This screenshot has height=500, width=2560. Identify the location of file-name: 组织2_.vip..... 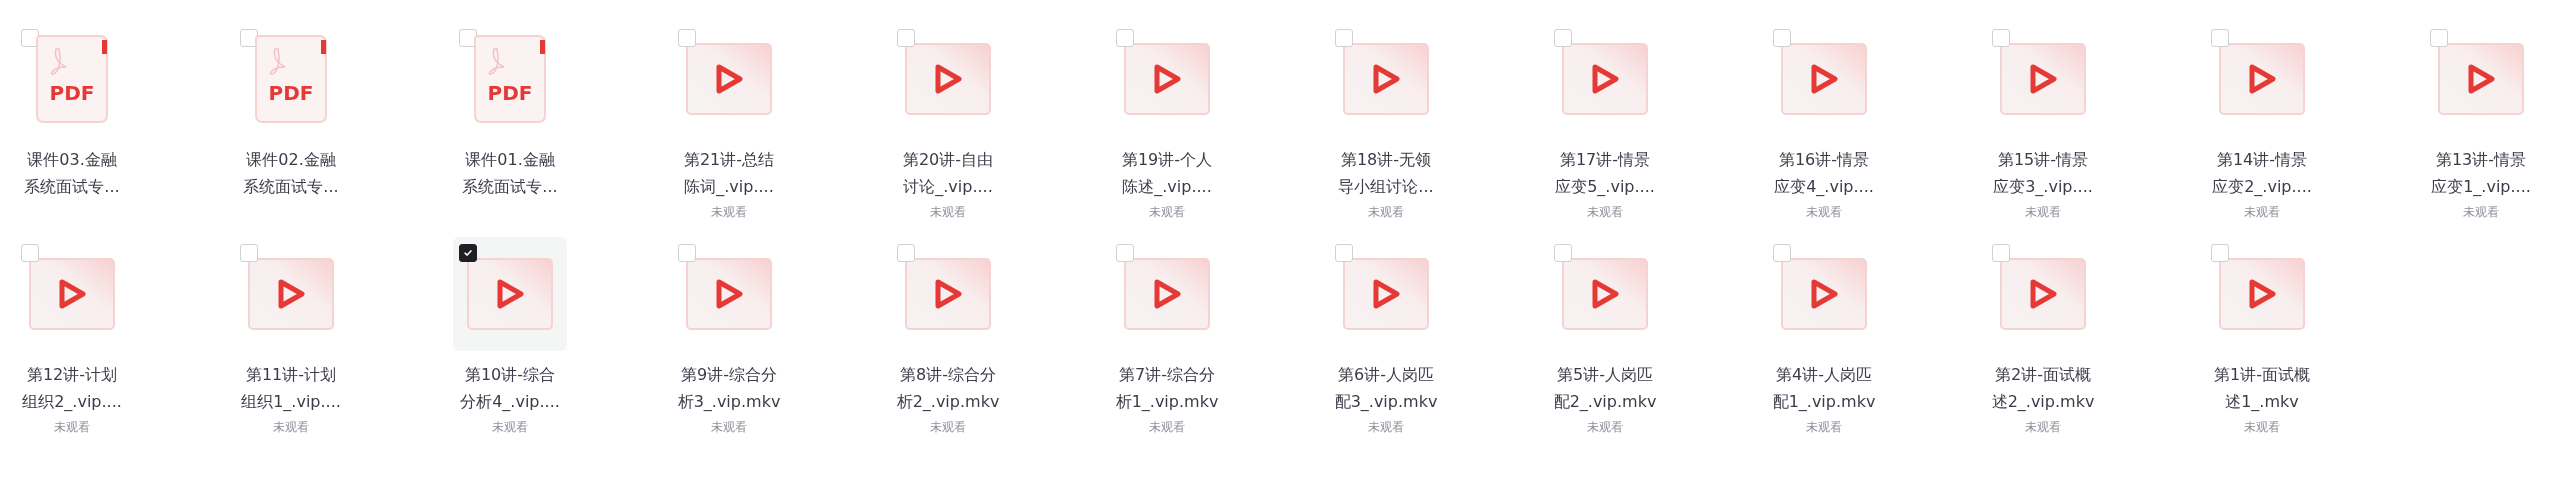
(72, 401).